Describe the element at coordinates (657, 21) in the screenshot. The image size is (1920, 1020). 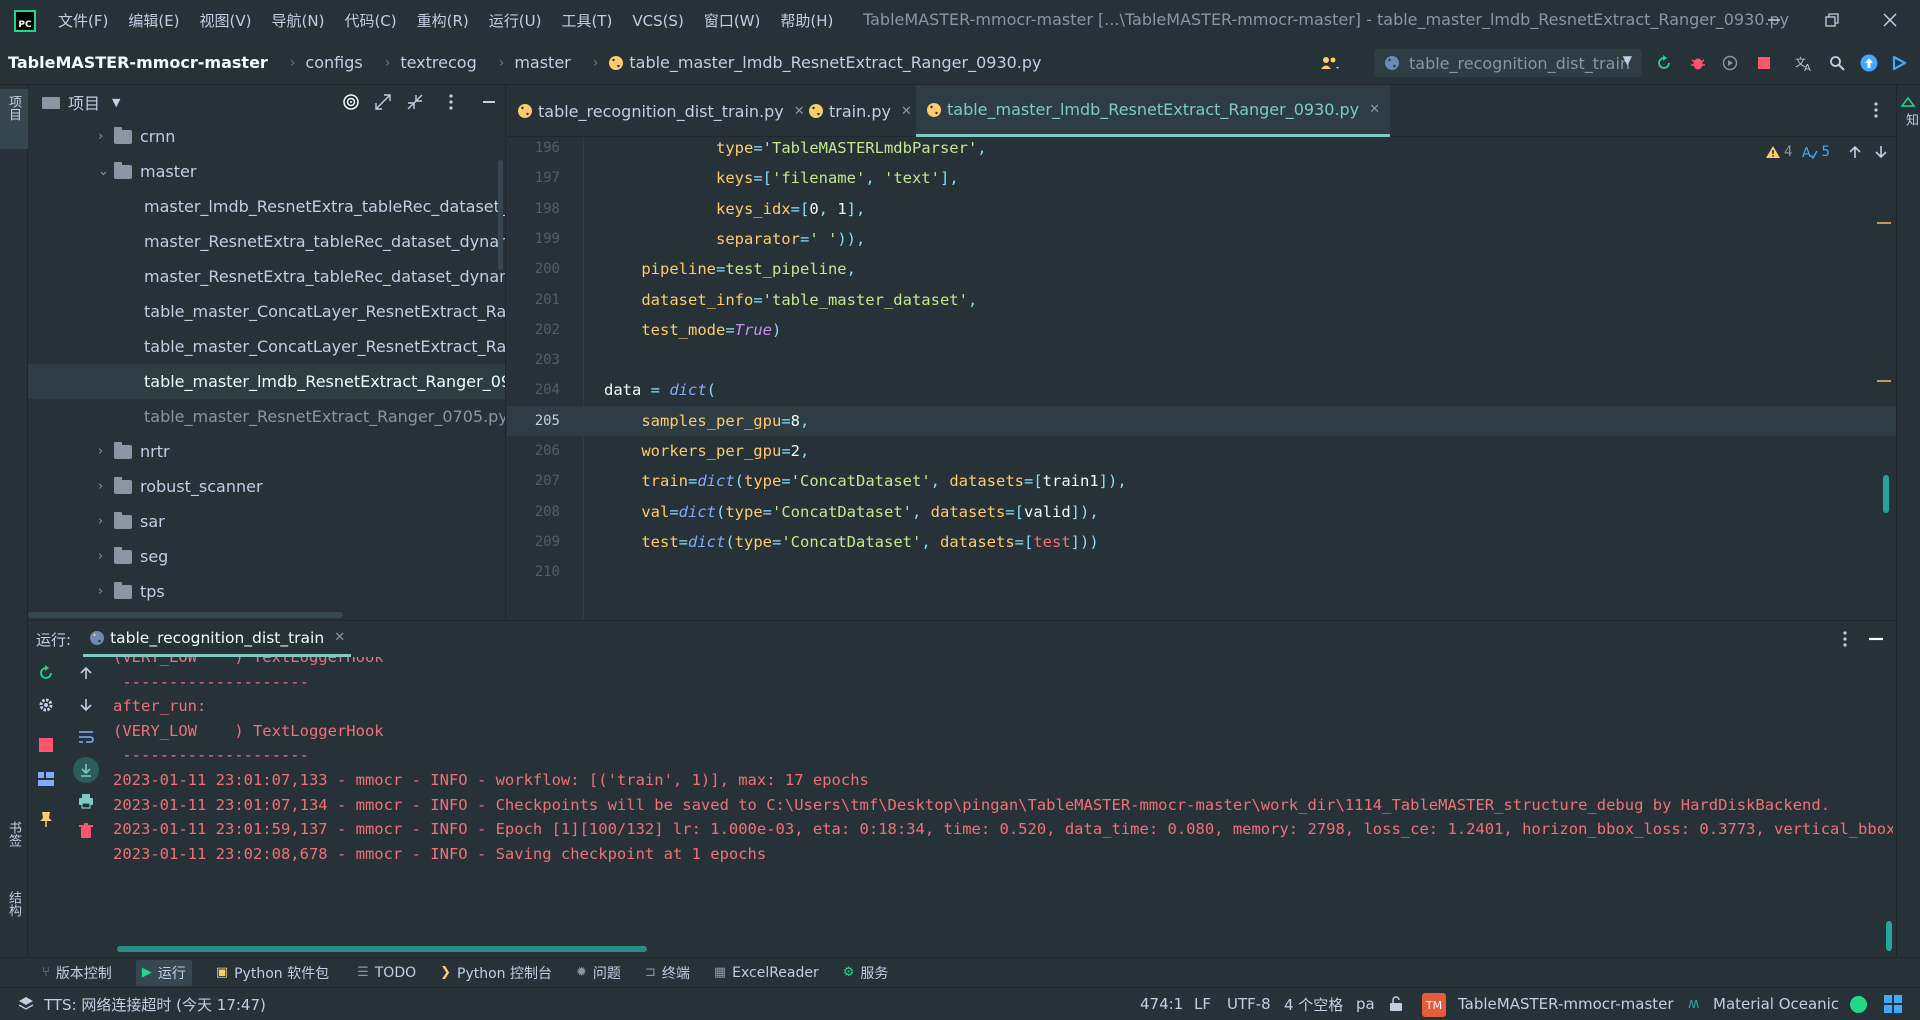
I see `menu-vcs: VCS(S)` at that location.